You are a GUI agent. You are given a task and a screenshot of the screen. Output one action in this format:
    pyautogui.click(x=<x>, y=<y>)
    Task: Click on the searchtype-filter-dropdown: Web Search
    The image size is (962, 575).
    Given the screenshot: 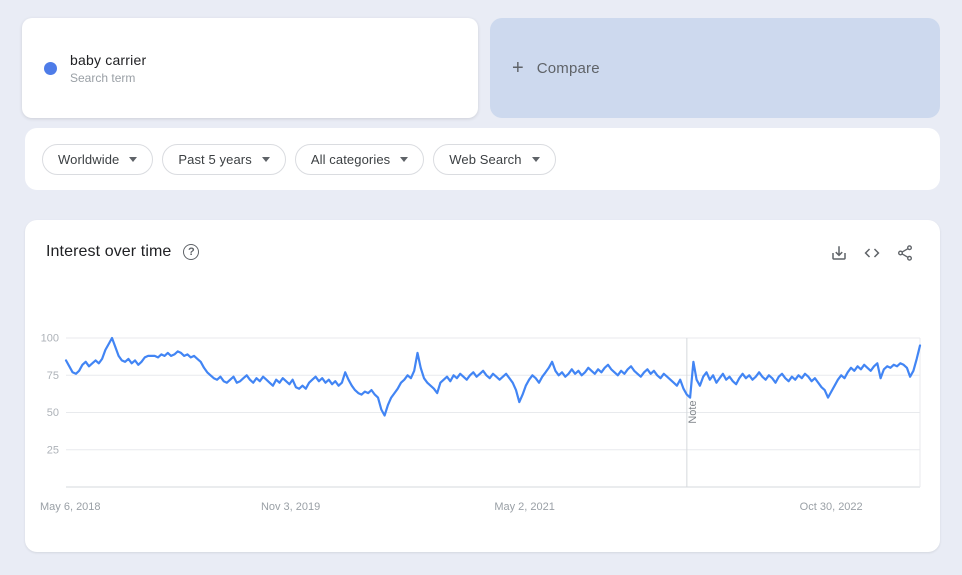 What is the action you would take?
    pyautogui.click(x=494, y=159)
    